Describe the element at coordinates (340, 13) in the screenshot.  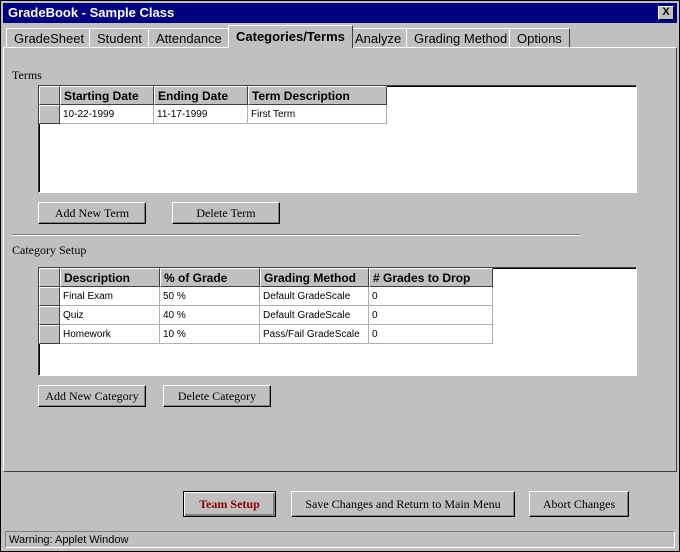
I see `title-bar: GradeBook - Sample Class X` at that location.